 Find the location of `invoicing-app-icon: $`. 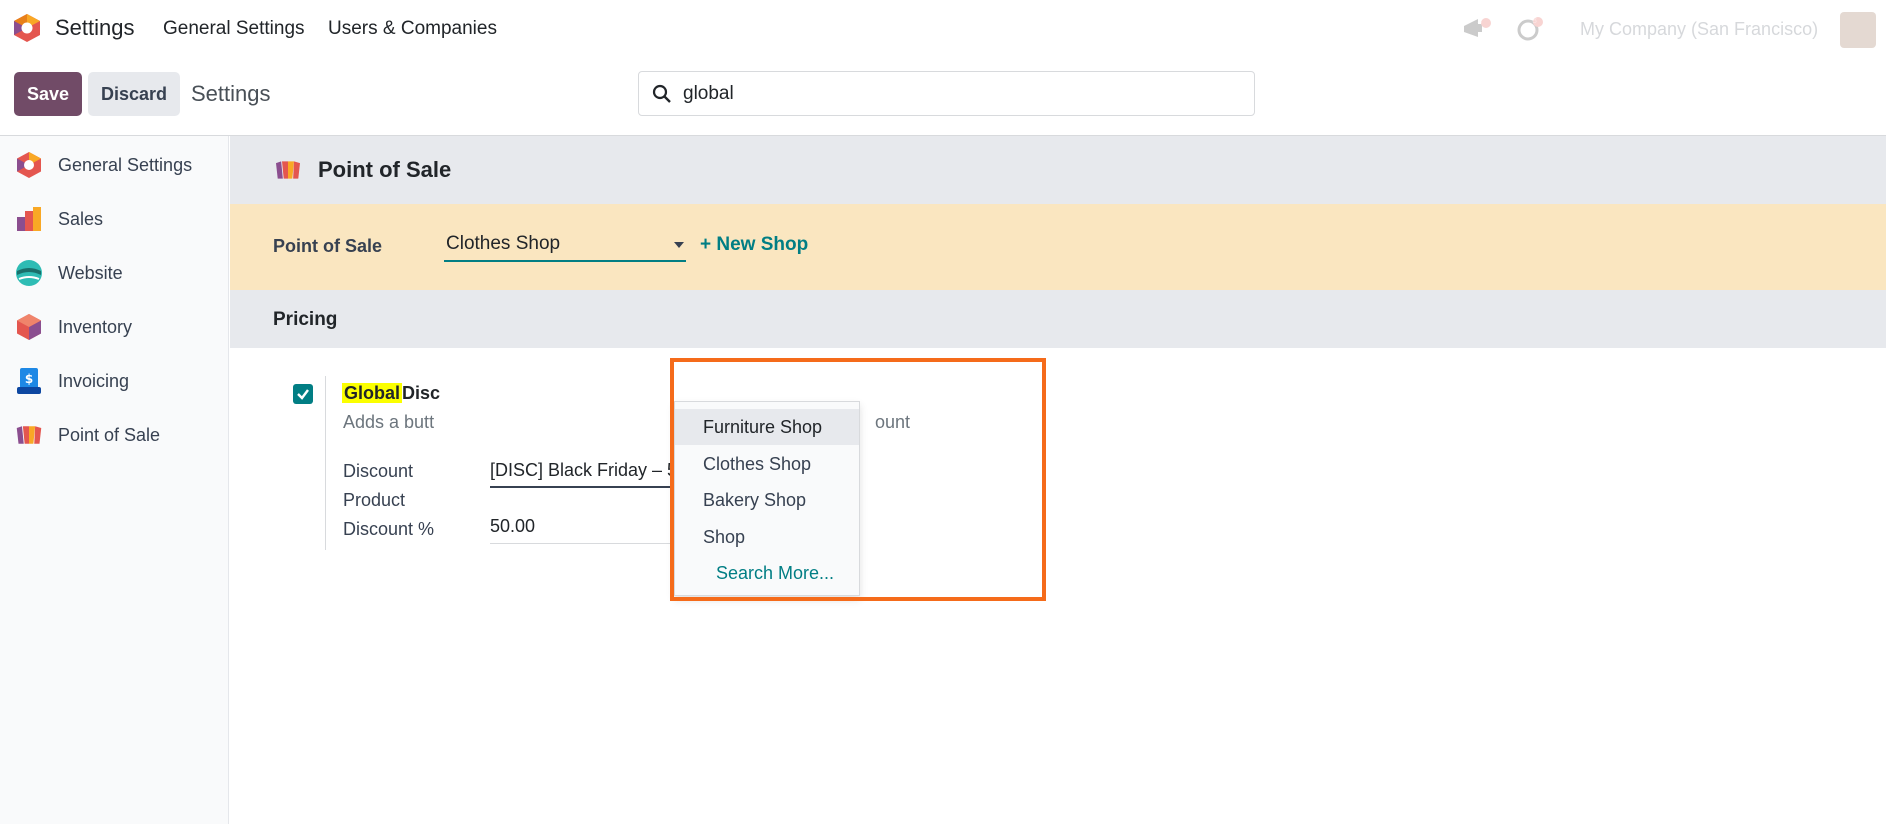

invoicing-app-icon: $ is located at coordinates (29, 381).